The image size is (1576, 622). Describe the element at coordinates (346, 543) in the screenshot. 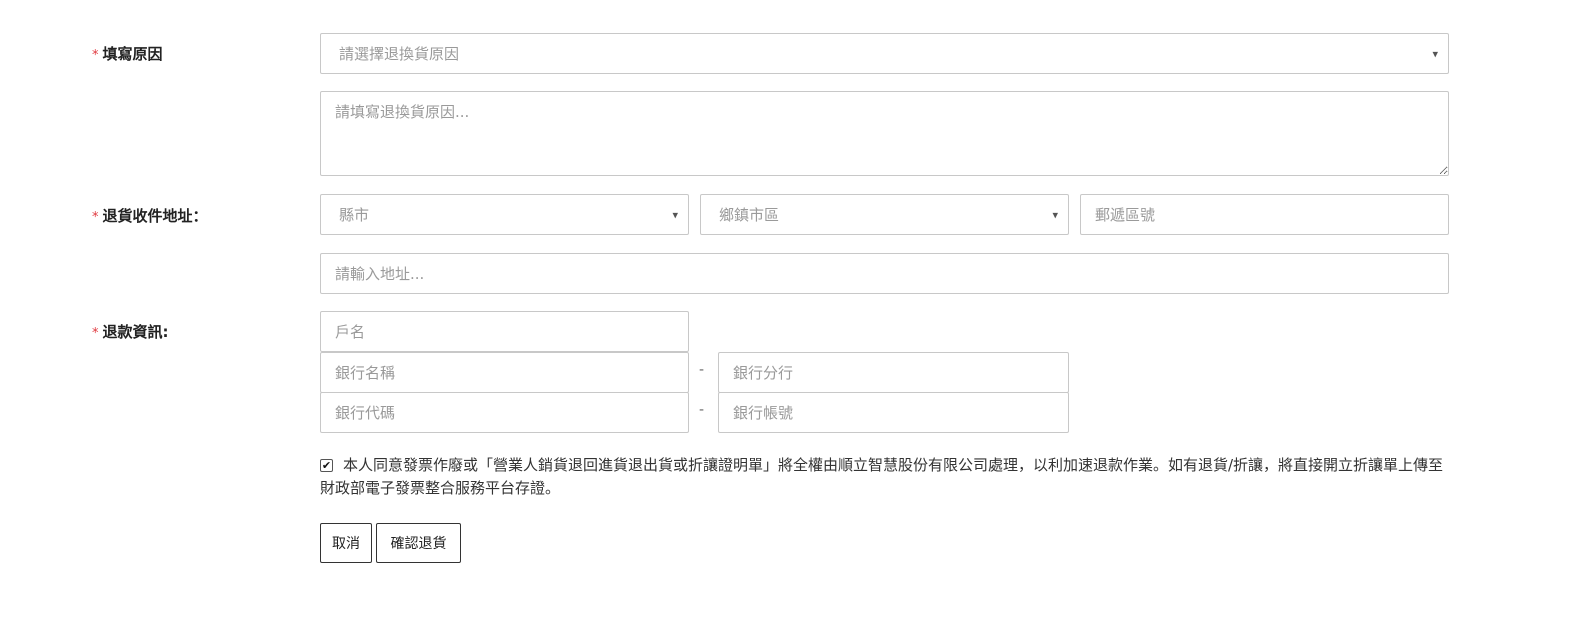

I see `cancel-button: 取消` at that location.